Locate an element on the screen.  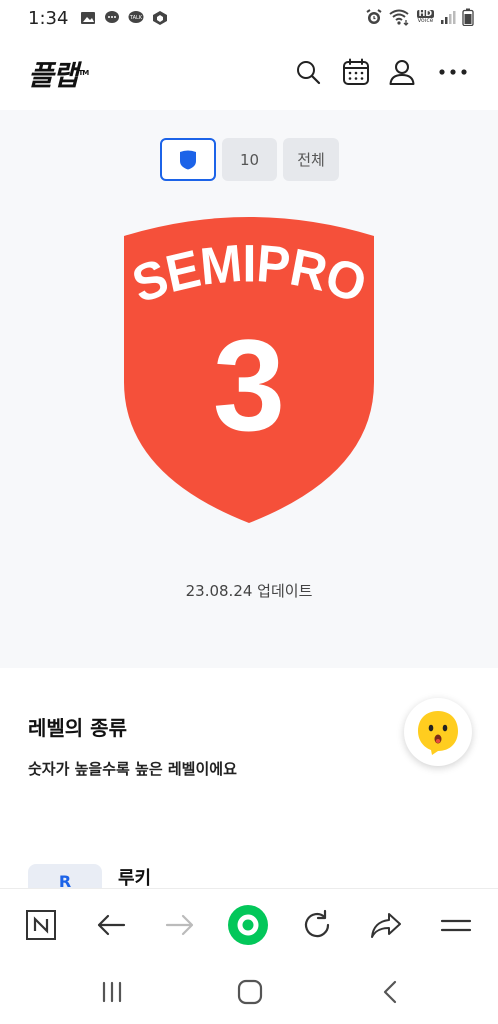
hd-voice-icon: HD Voice is located at coordinates (425, 17).